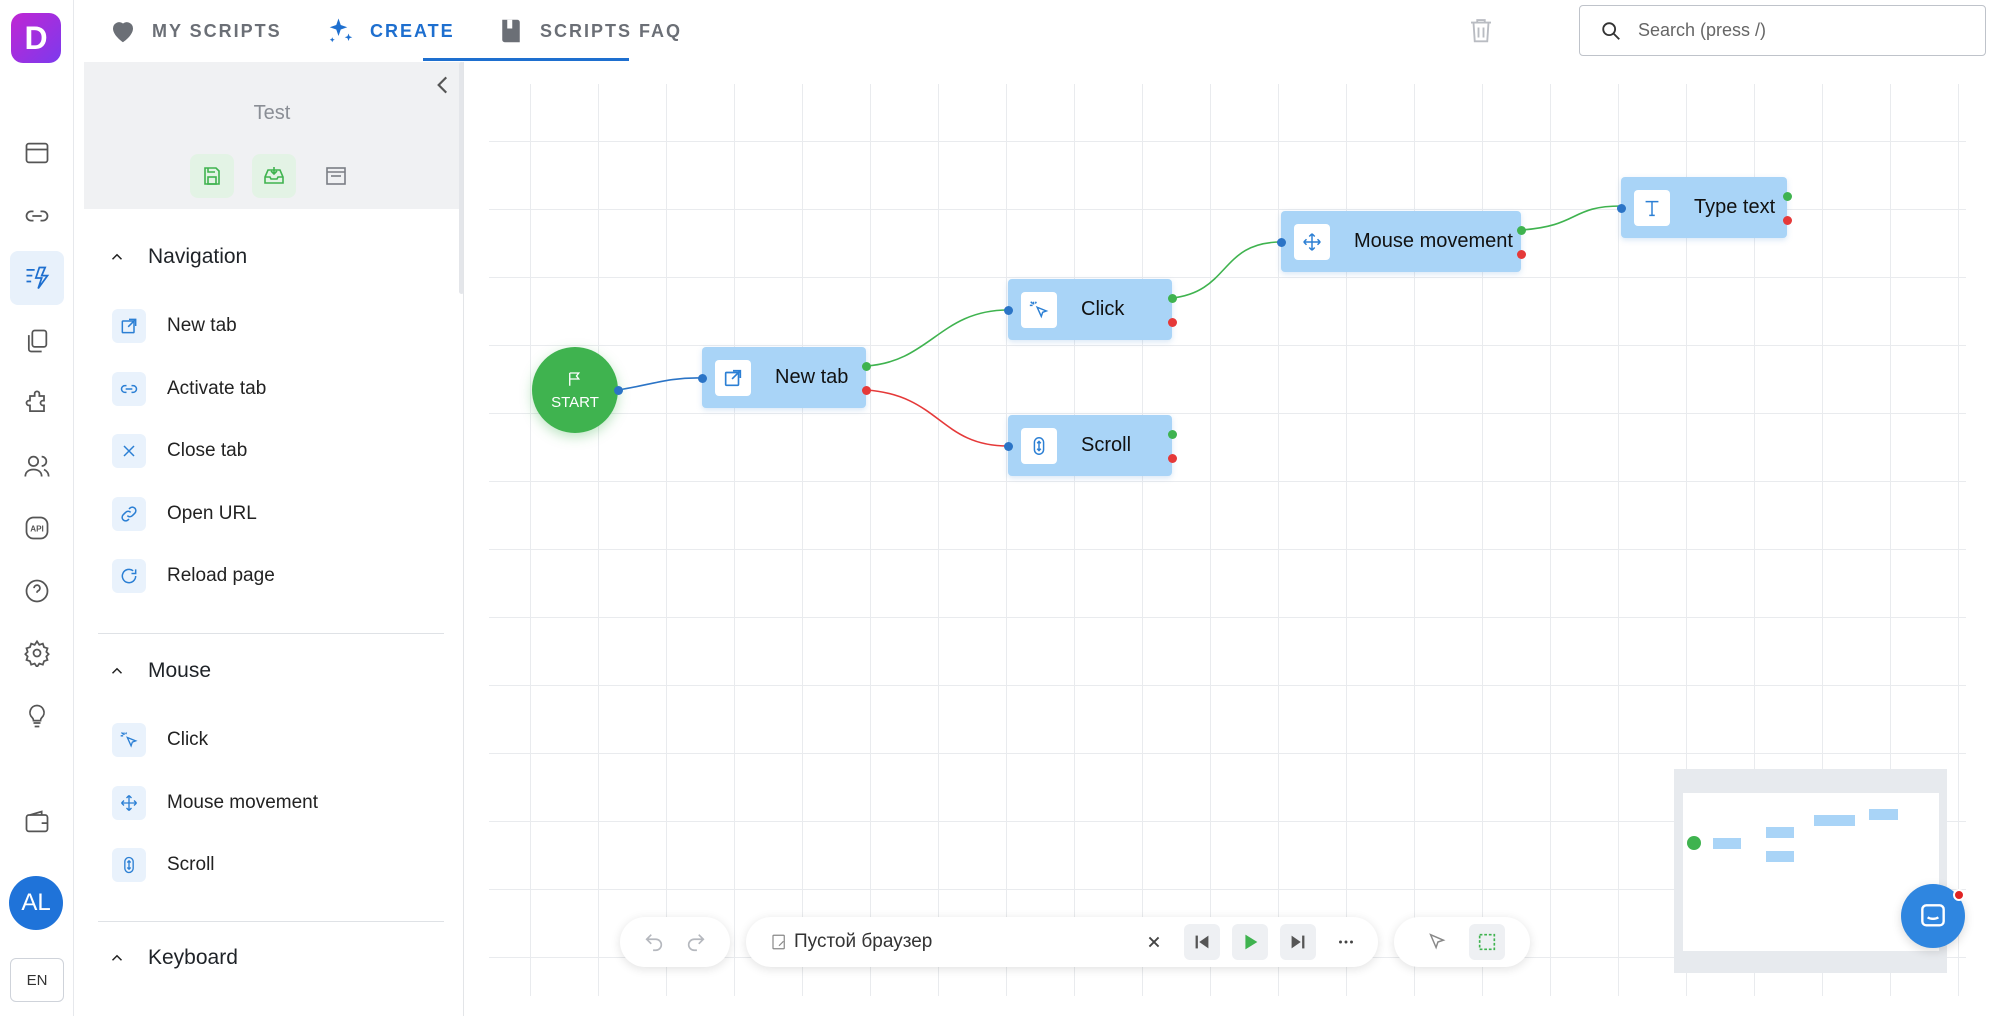 Image resolution: width=1999 pixels, height=1016 pixels. I want to click on minimap-start, so click(1694, 843).